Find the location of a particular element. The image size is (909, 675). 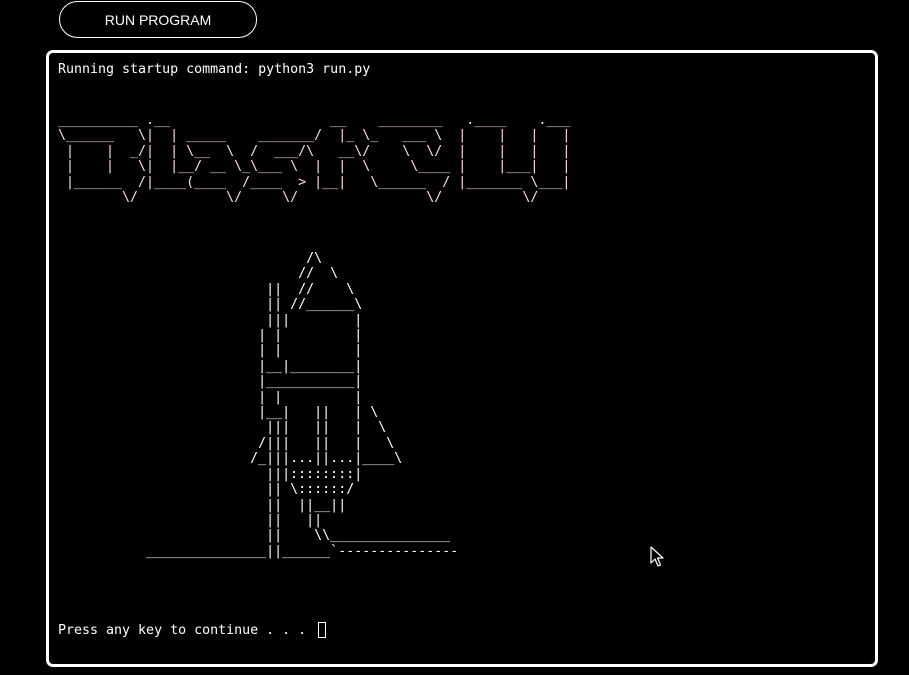

prompt-line: Press any key to continue . . . is located at coordinates (192, 630).